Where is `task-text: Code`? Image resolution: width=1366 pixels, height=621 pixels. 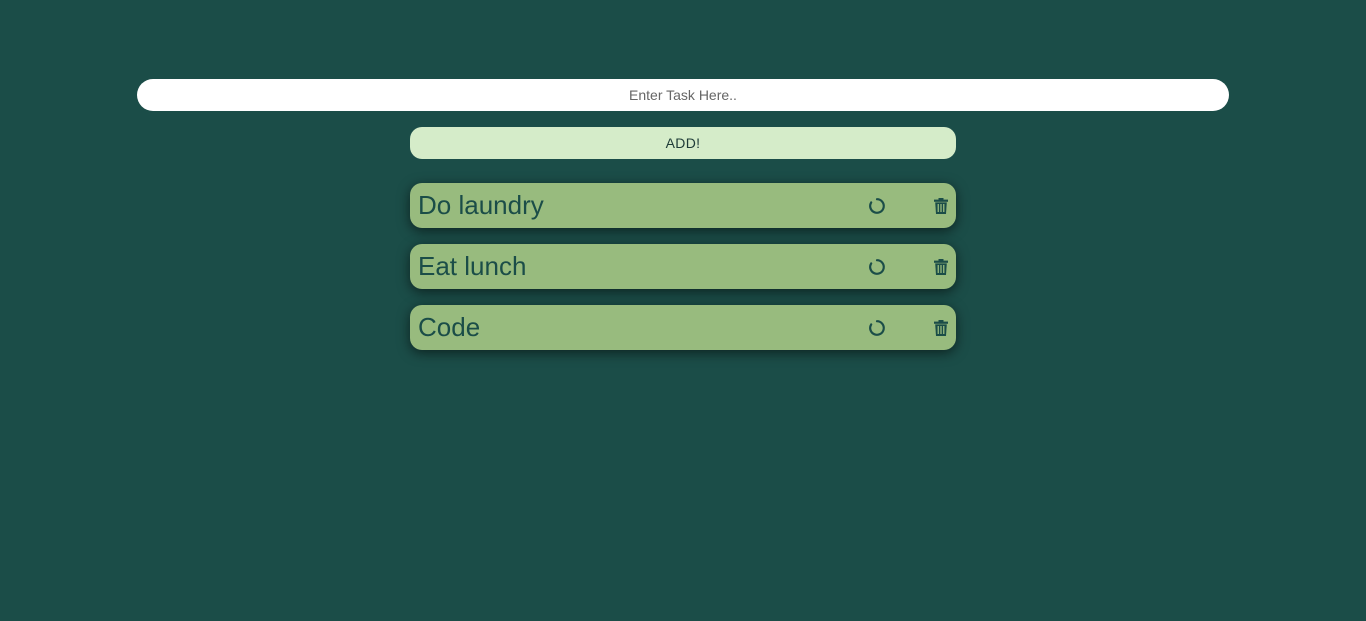
task-text: Code is located at coordinates (449, 327).